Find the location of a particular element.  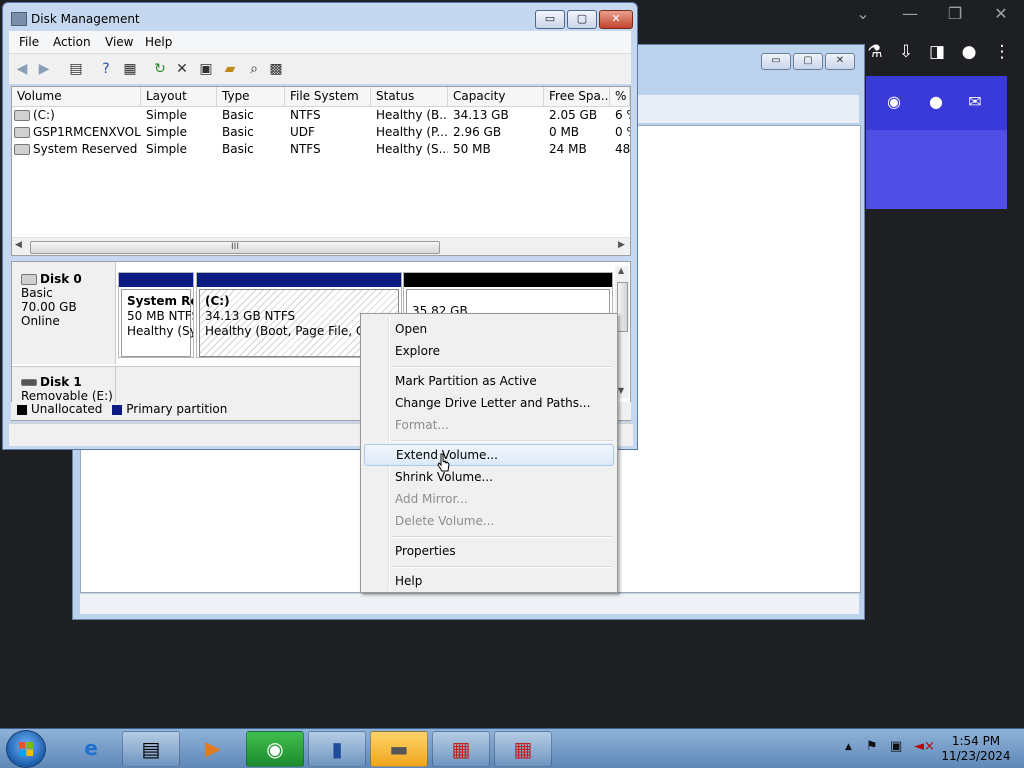

menu-view: View is located at coordinates (119, 42).